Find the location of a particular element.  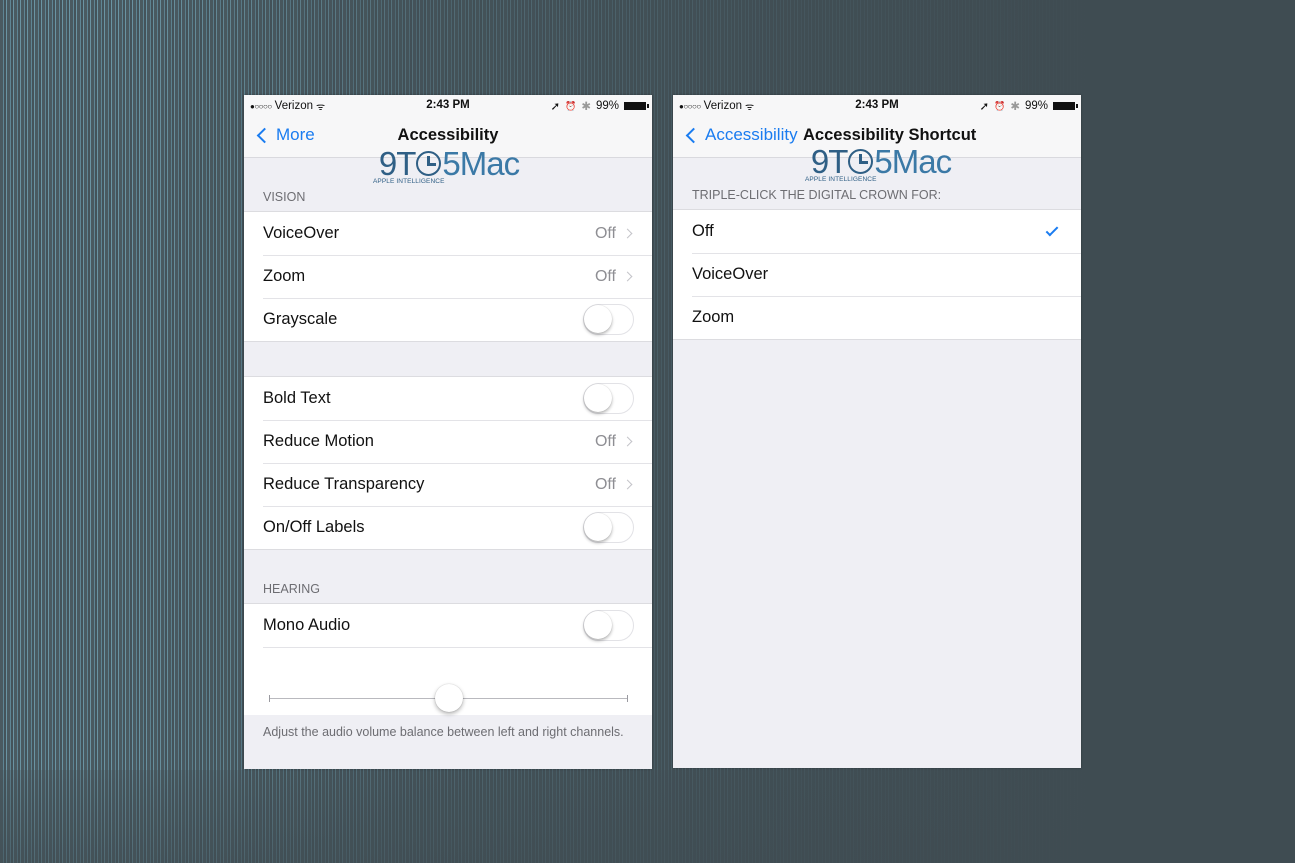

page-title: Accessibility is located at coordinates (448, 135).